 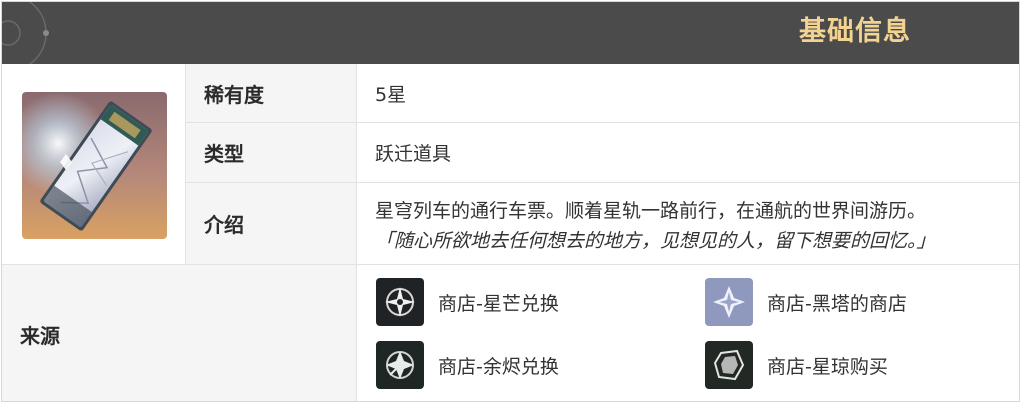 I want to click on rarity-label-text: 稀有度, so click(x=234, y=94).